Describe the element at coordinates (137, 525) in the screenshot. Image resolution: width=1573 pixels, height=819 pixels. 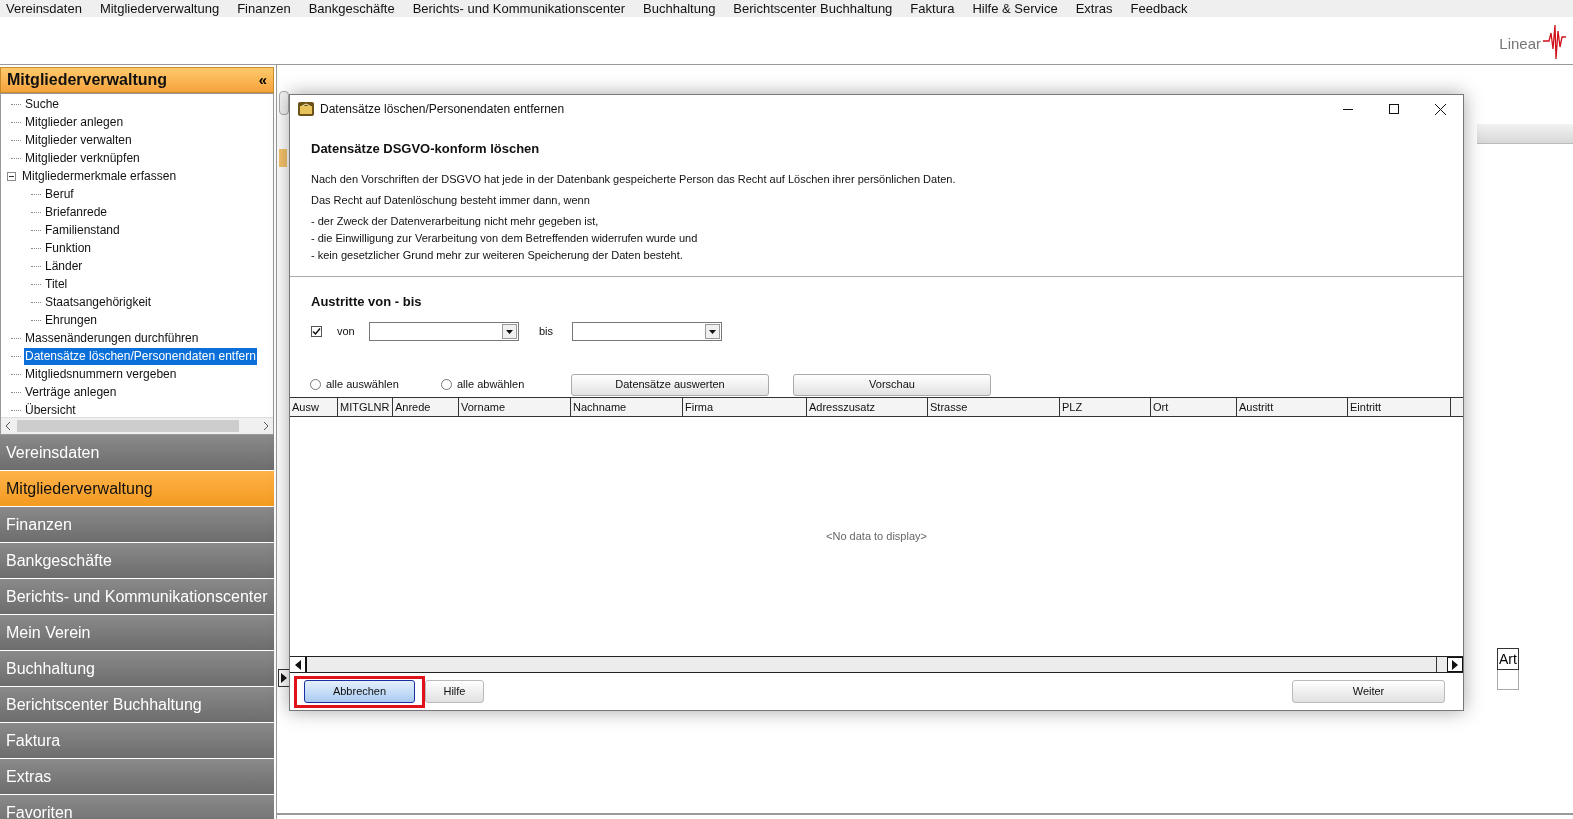
I see `nav-button: Finanzen` at that location.